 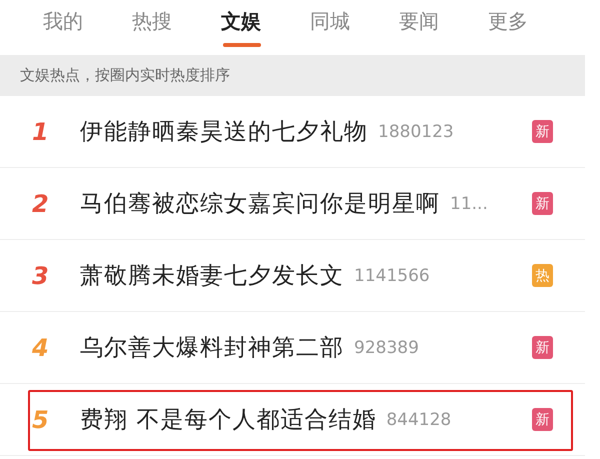 I want to click on headline-link: 萧敬腾未婚妻七夕发长文, so click(x=212, y=275).